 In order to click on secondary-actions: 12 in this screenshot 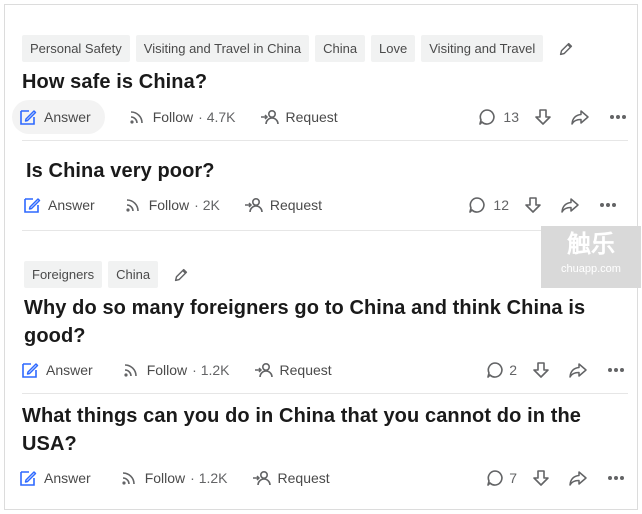, I will do `click(542, 205)`.